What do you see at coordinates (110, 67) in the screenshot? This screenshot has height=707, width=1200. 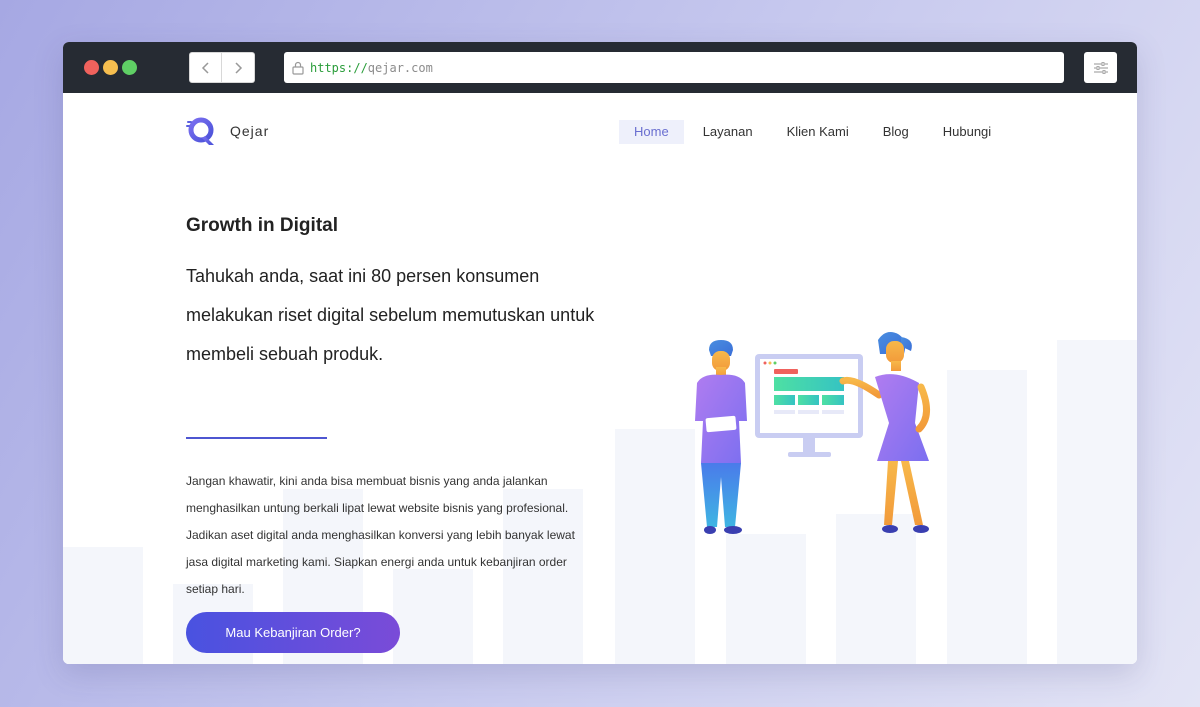 I see `minimize-window-button` at bounding box center [110, 67].